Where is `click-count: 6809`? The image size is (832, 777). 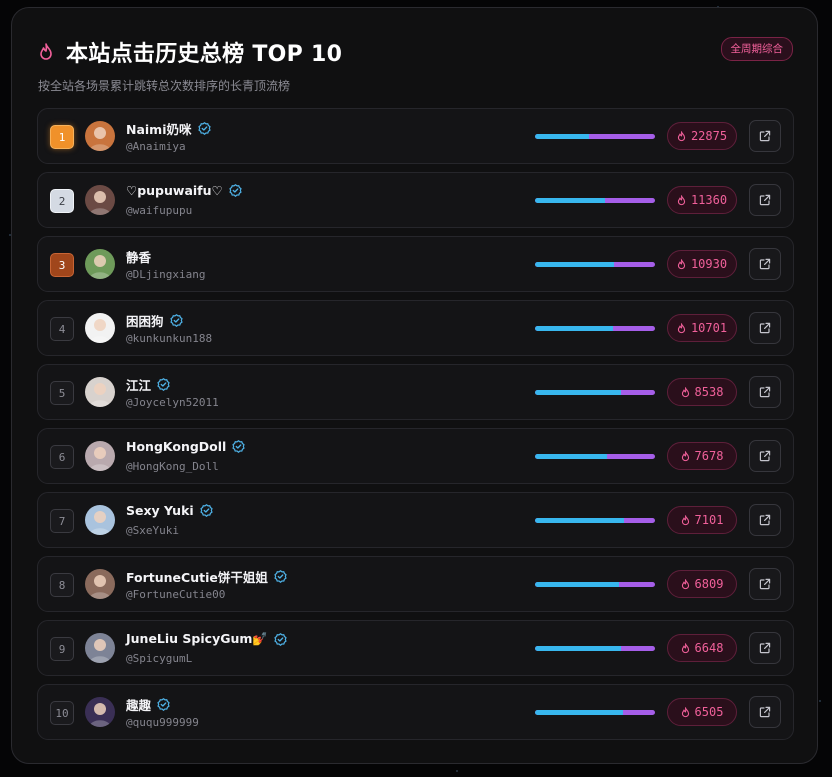
click-count: 6809 is located at coordinates (709, 584).